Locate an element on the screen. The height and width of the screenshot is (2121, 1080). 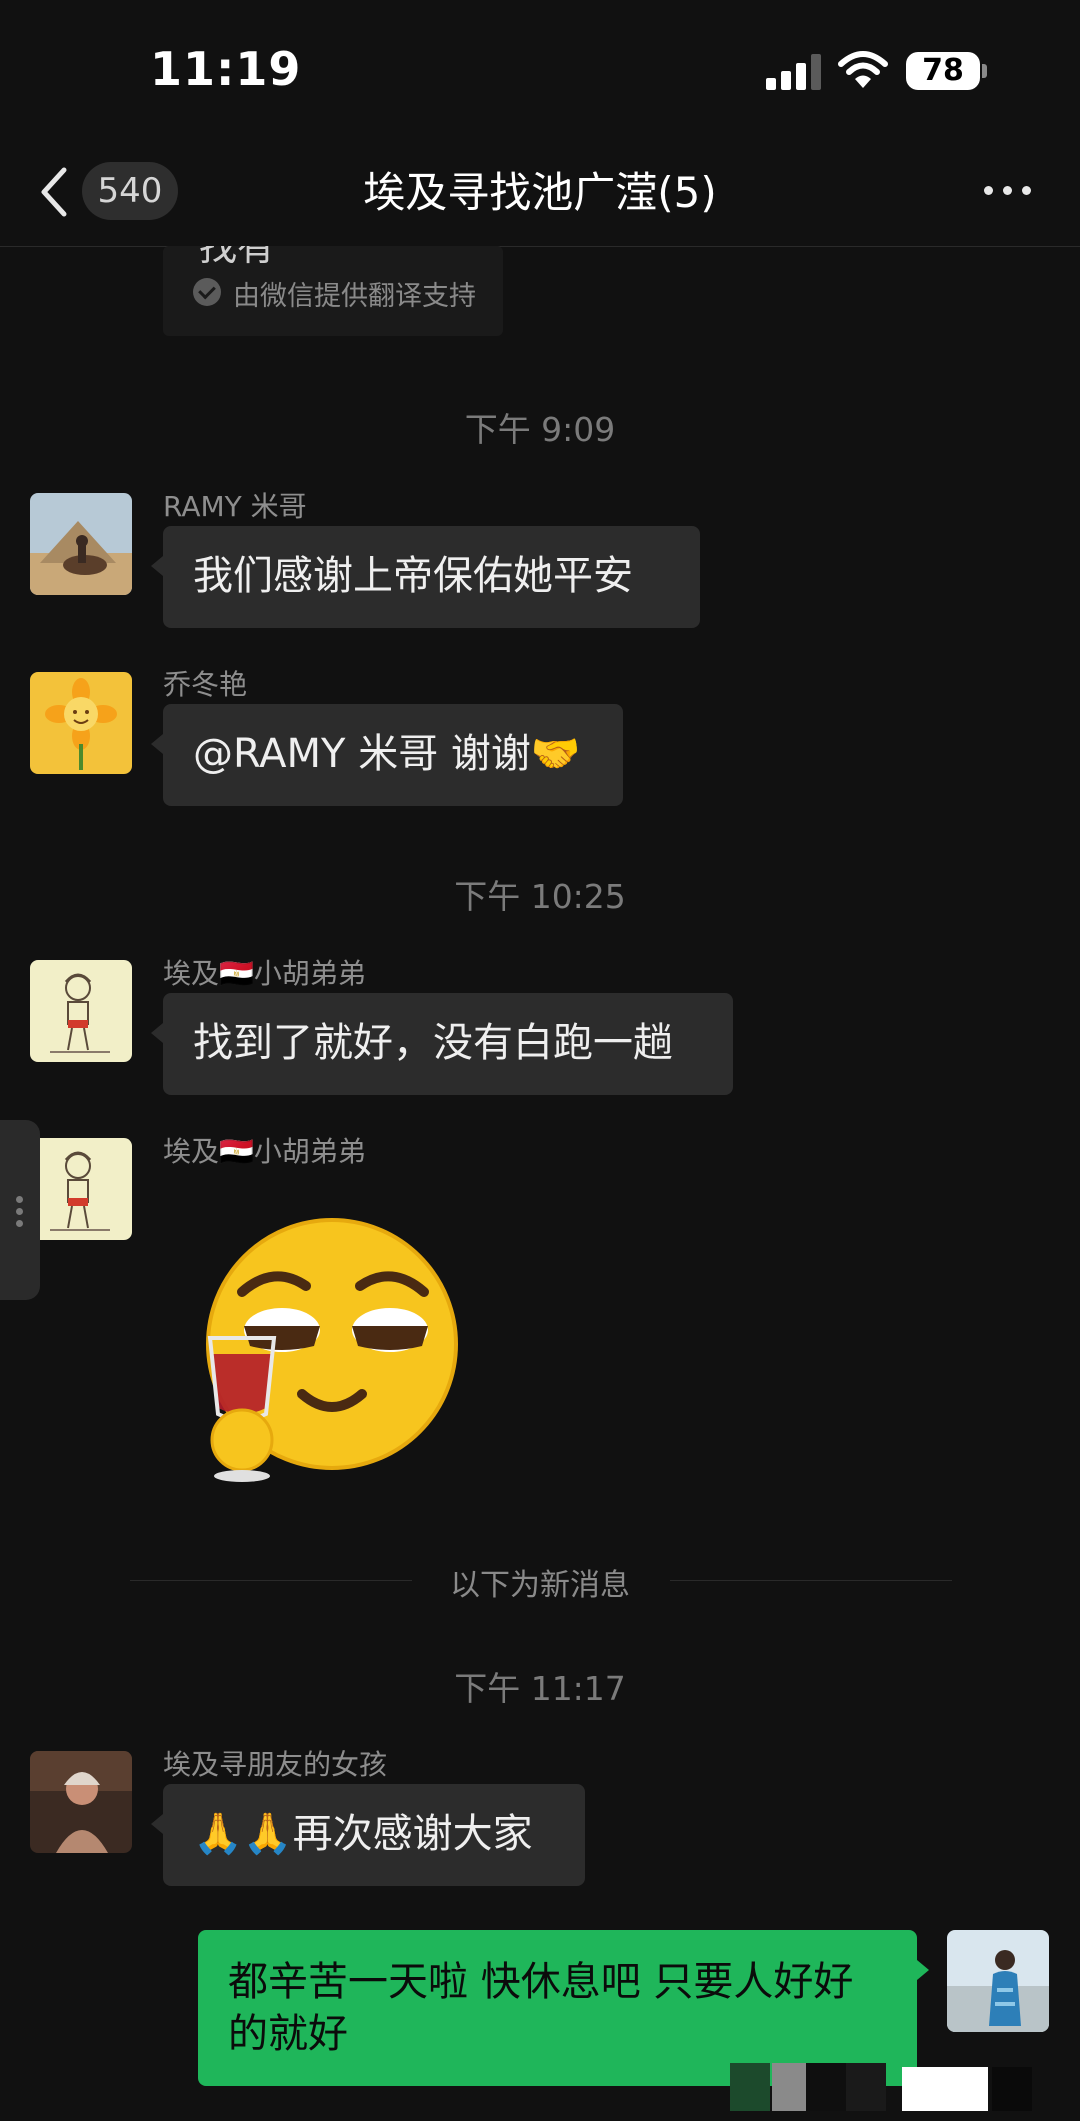
sender-name: 乔冬艳 is located at coordinates (205, 684).